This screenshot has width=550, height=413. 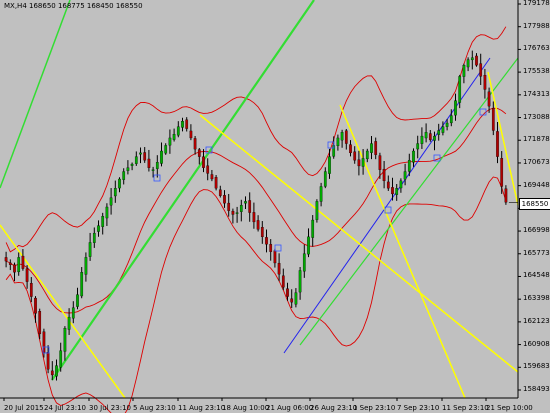 What do you see at coordinates (536, 275) in the screenshot?
I see `price-tick-label: 164548` at bounding box center [536, 275].